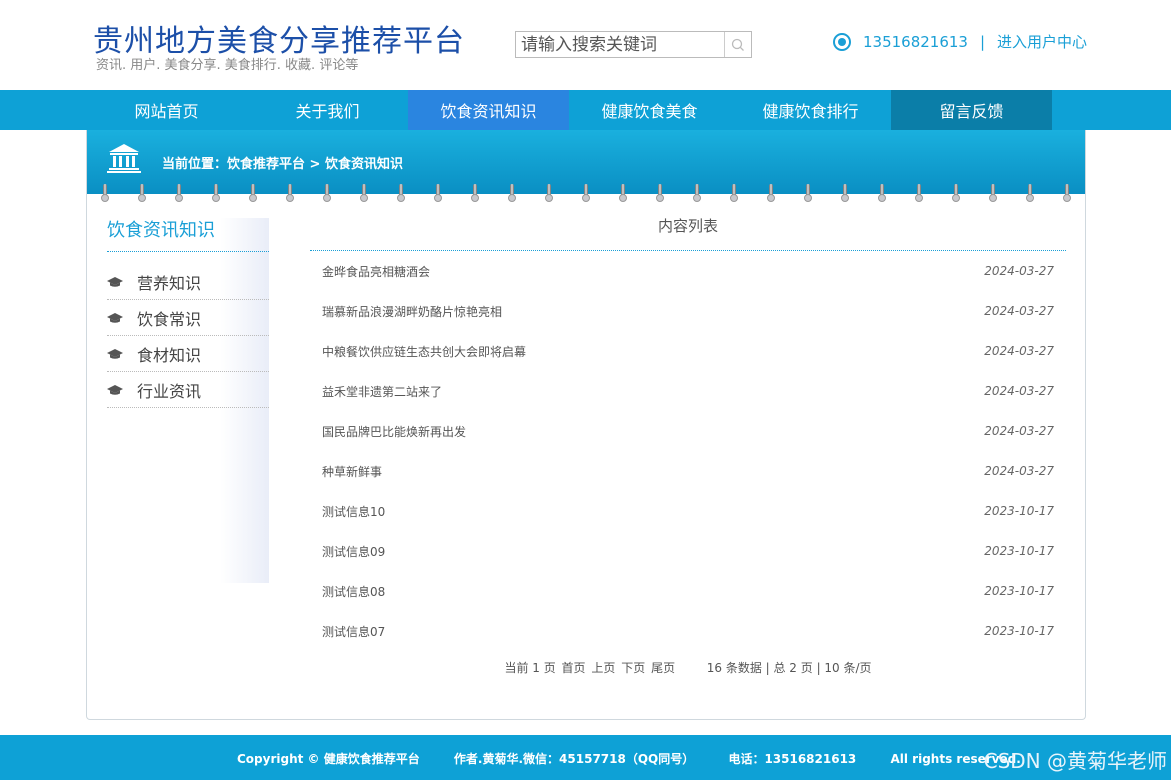  Describe the element at coordinates (688, 431) in the screenshot. I see `list-item: 国民品牌巴比能焕新再出发 2024-03-27` at that location.